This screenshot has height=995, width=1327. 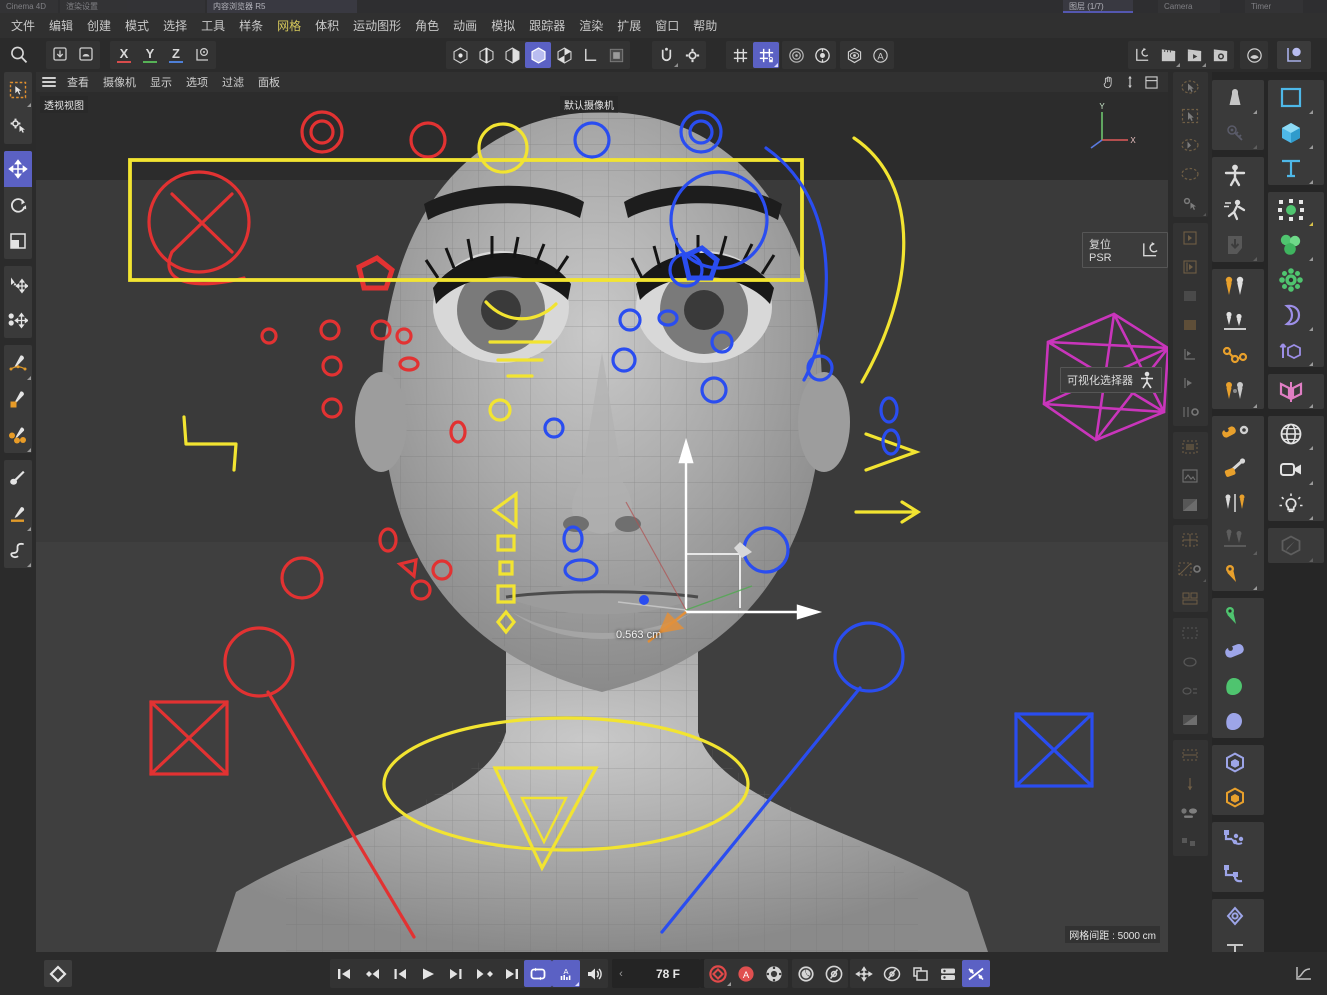 What do you see at coordinates (1190, 812) in the screenshot?
I see `dots-dim-button` at bounding box center [1190, 812].